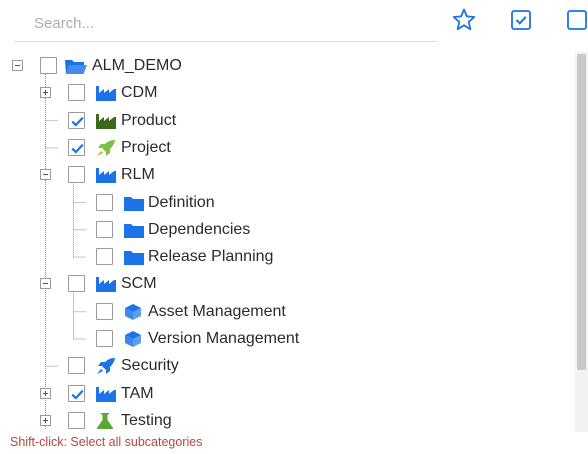  I want to click on checkbox-release-planning, so click(104, 257).